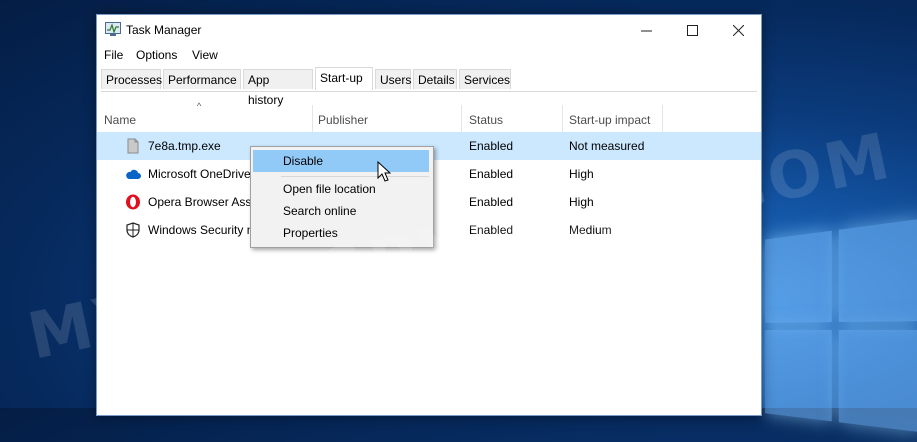  I want to click on window-title: Task Manager, so click(164, 30).